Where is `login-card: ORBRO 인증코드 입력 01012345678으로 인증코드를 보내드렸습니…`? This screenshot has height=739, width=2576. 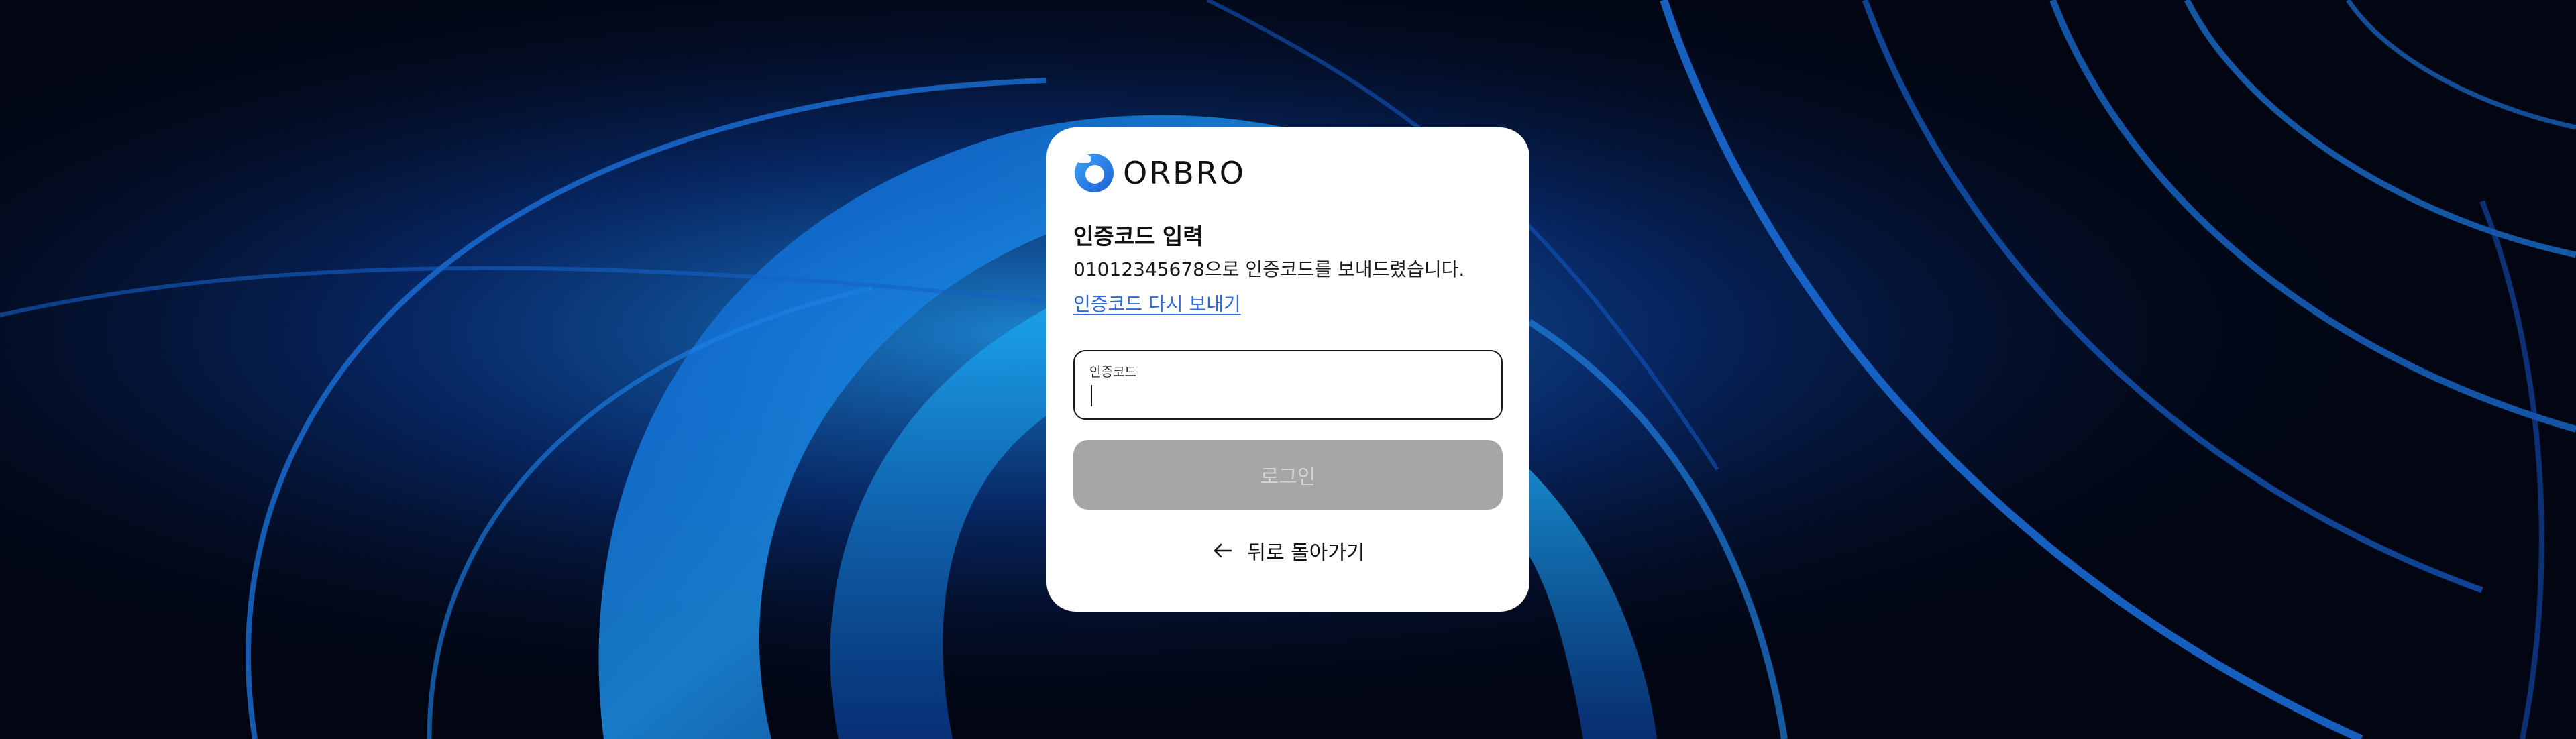 login-card: ORBRO 인증코드 입력 01012345678으로 인증코드를 보내드렸습니… is located at coordinates (1287, 369).